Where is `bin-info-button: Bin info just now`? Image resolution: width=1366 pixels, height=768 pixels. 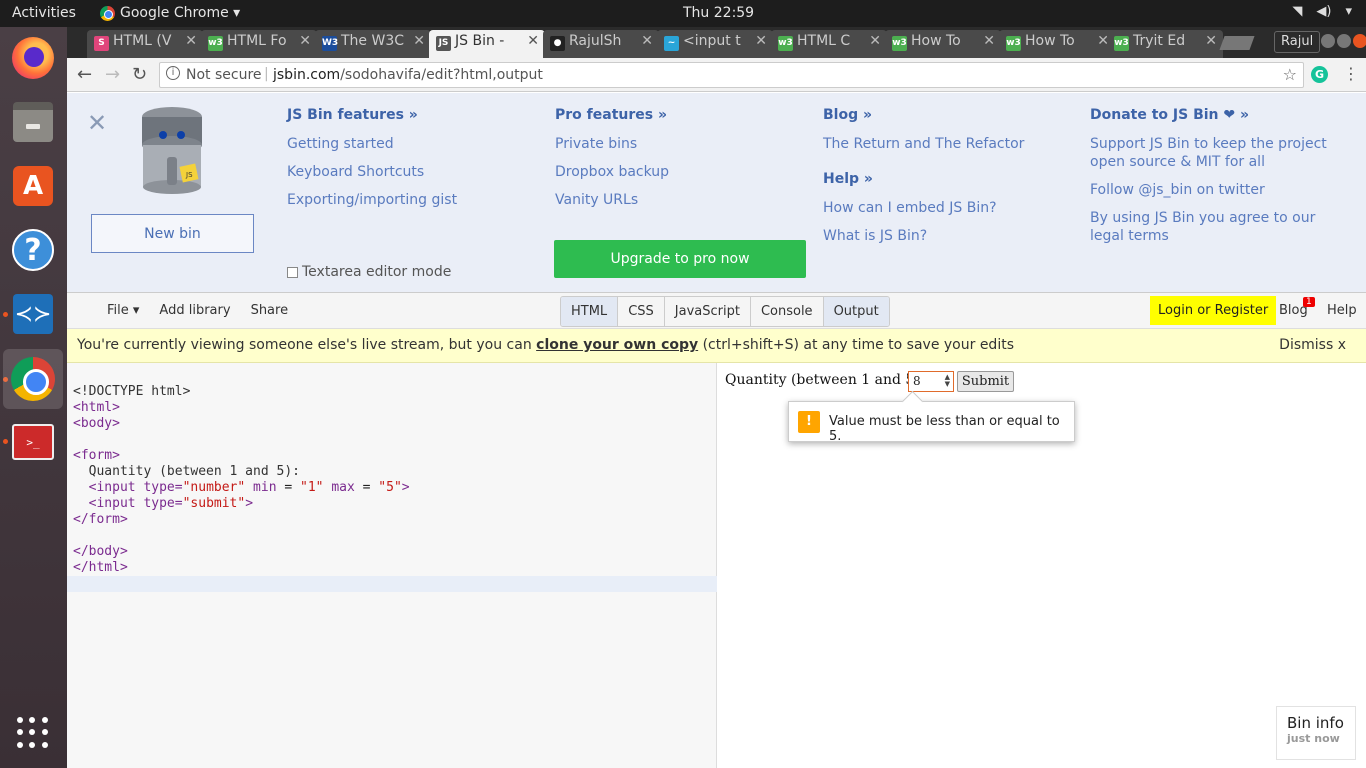 bin-info-button: Bin info just now is located at coordinates (1316, 733).